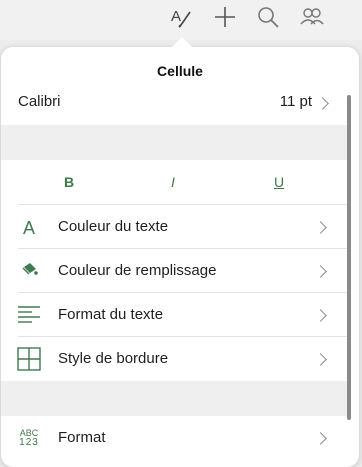 The height and width of the screenshot is (467, 362). I want to click on text-style-row: B I U, so click(174, 182).